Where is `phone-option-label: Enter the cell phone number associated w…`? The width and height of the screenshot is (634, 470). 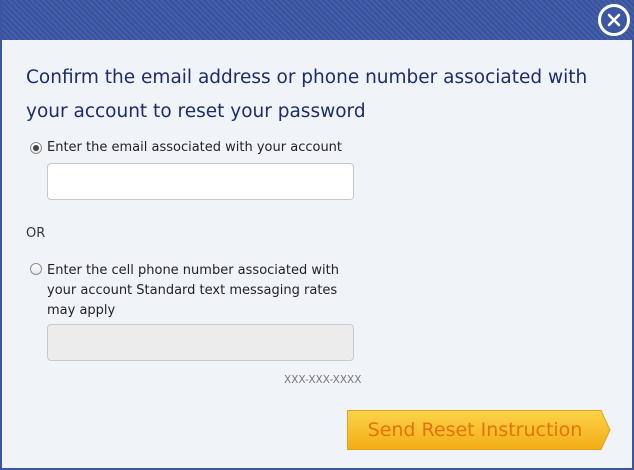 phone-option-label: Enter the cell phone number associated w… is located at coordinates (200, 291).